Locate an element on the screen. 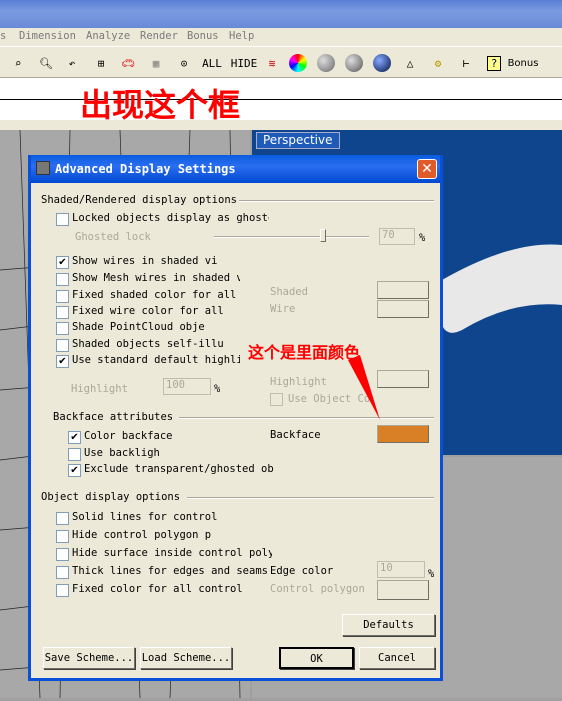  section-shaded: Shaded/Rendered display options is located at coordinates (139, 200).